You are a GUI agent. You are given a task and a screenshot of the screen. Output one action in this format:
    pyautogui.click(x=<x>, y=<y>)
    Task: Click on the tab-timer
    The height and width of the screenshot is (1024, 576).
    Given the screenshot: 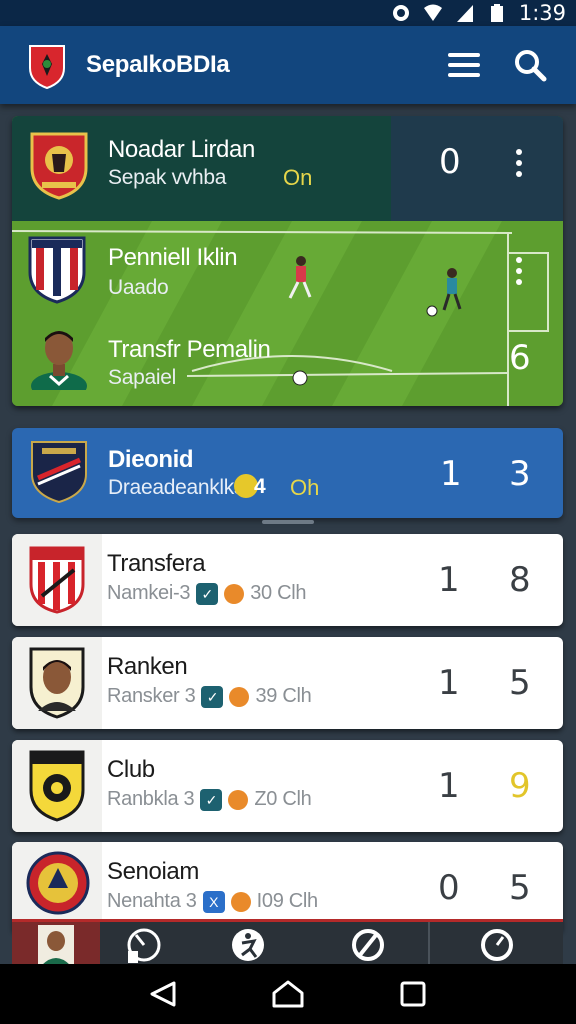 What is the action you would take?
    pyautogui.click(x=495, y=944)
    